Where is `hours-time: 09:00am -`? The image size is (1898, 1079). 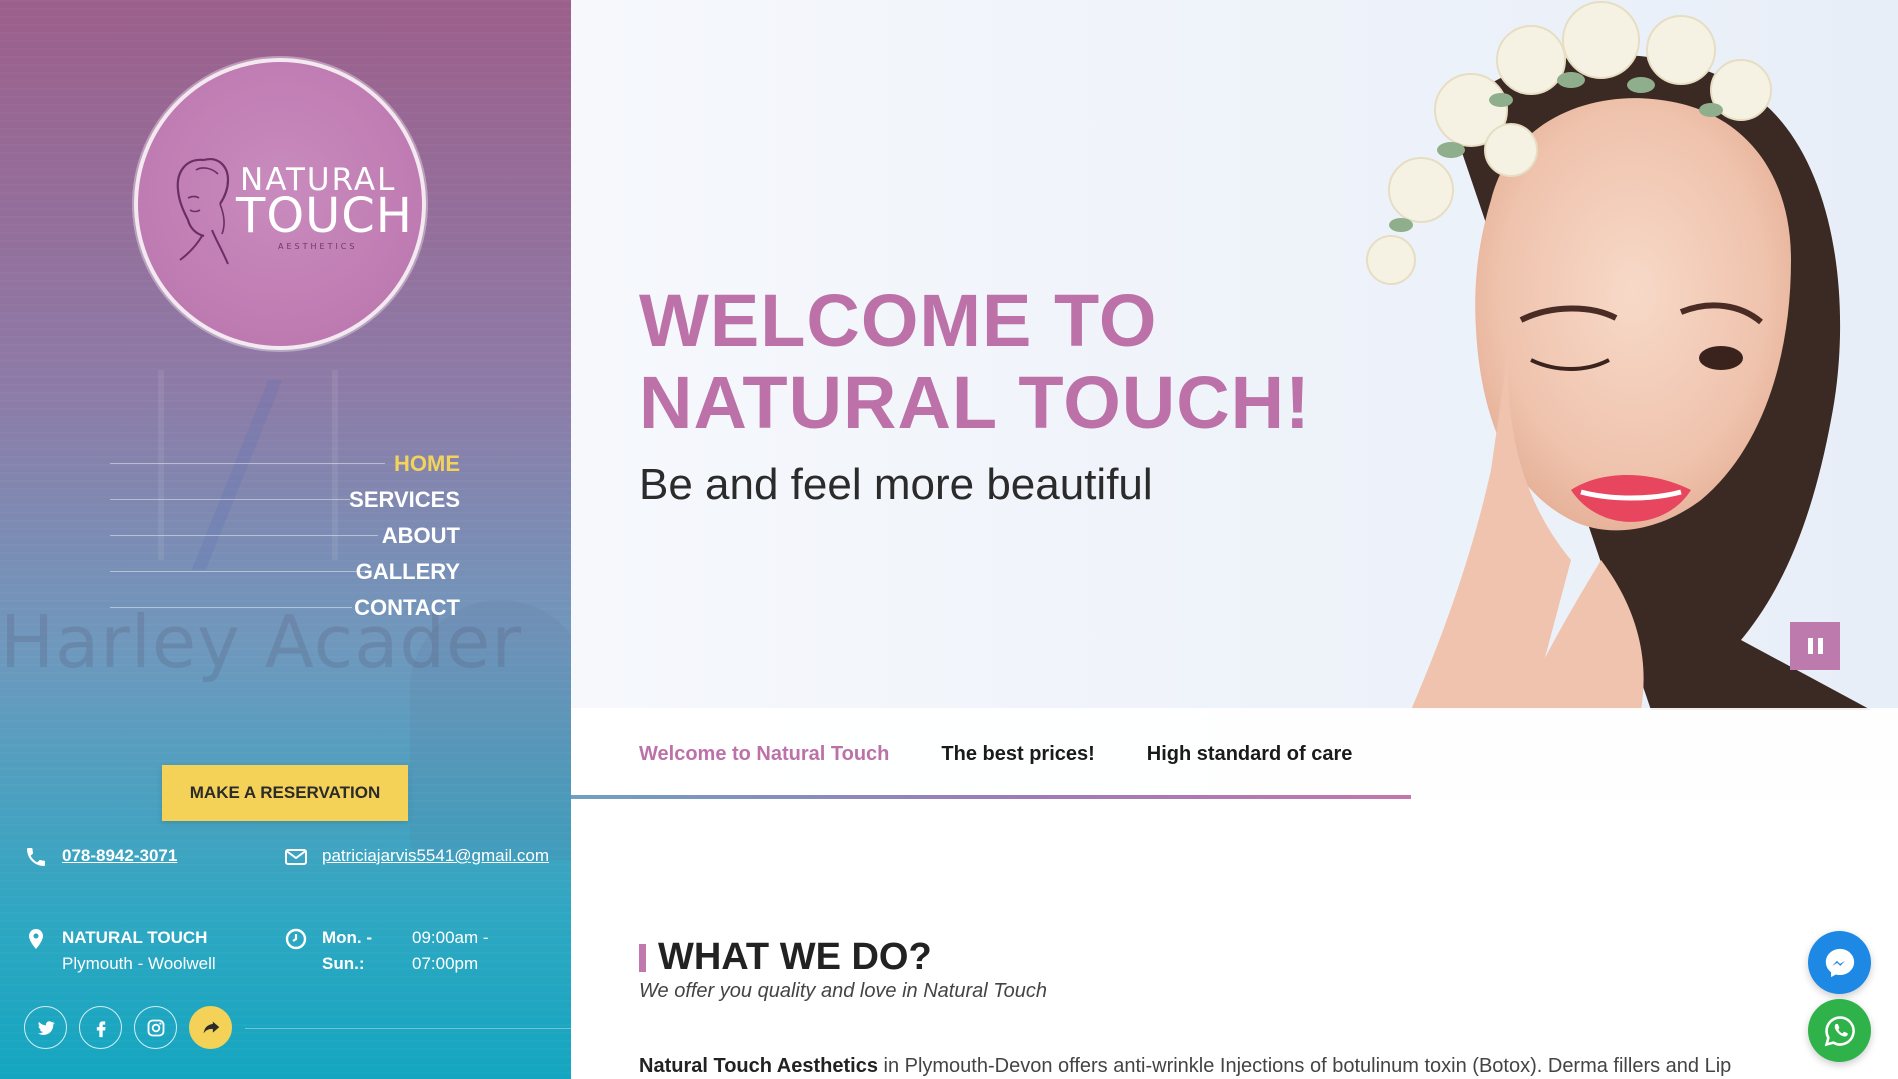
hours-time: 09:00am - is located at coordinates (450, 937).